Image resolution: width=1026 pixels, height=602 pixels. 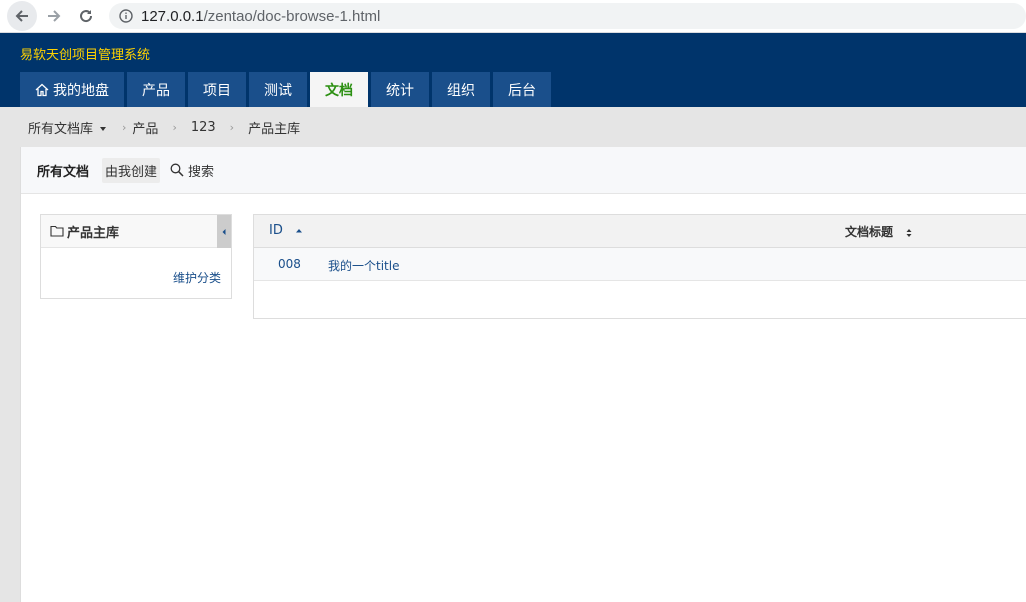 I want to click on breadcrumb-item-product: 产品, so click(x=145, y=127).